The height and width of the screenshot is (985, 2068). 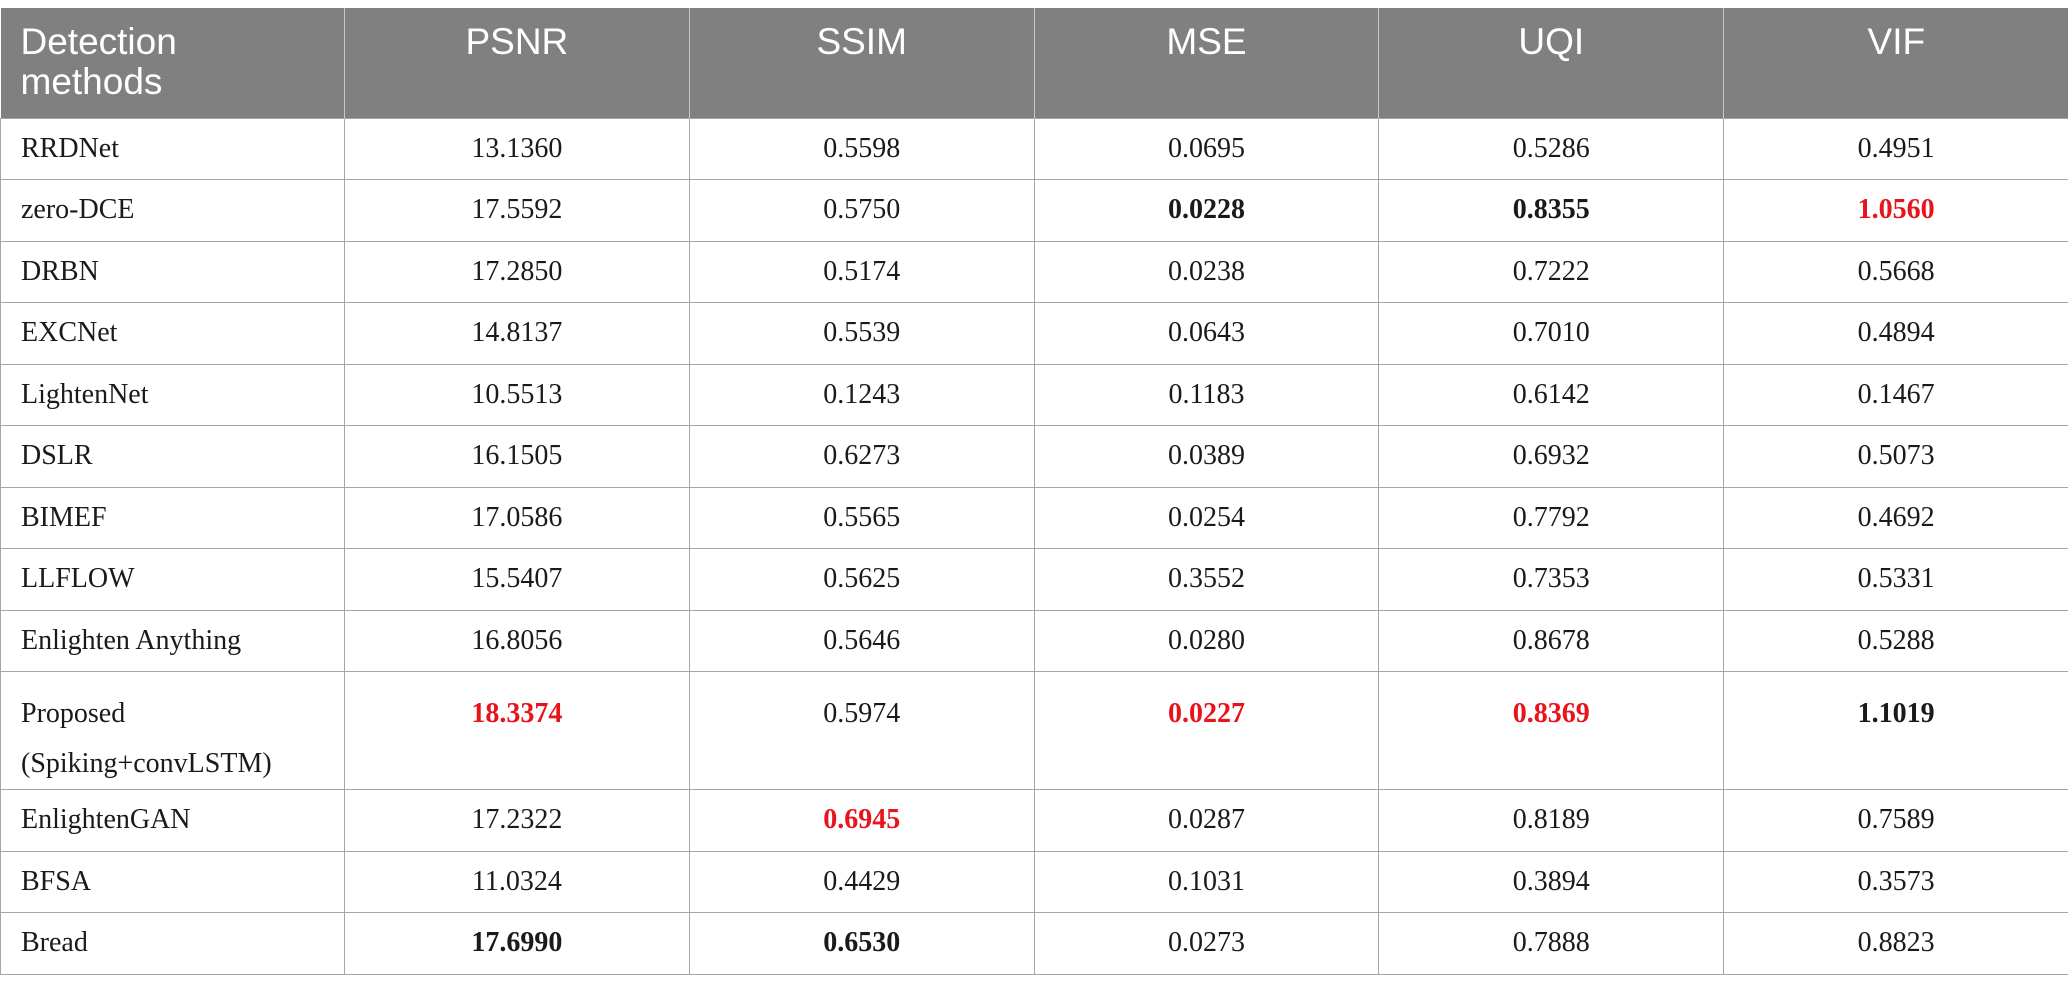 I want to click on cell-ssim: 0.6273, so click(x=861, y=456).